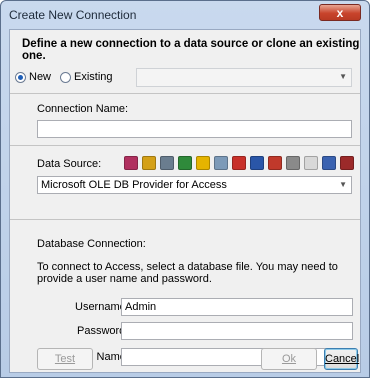 This screenshot has height=378, width=370. Describe the element at coordinates (185, 15) in the screenshot. I see `title-bar: Create New Connection x` at that location.